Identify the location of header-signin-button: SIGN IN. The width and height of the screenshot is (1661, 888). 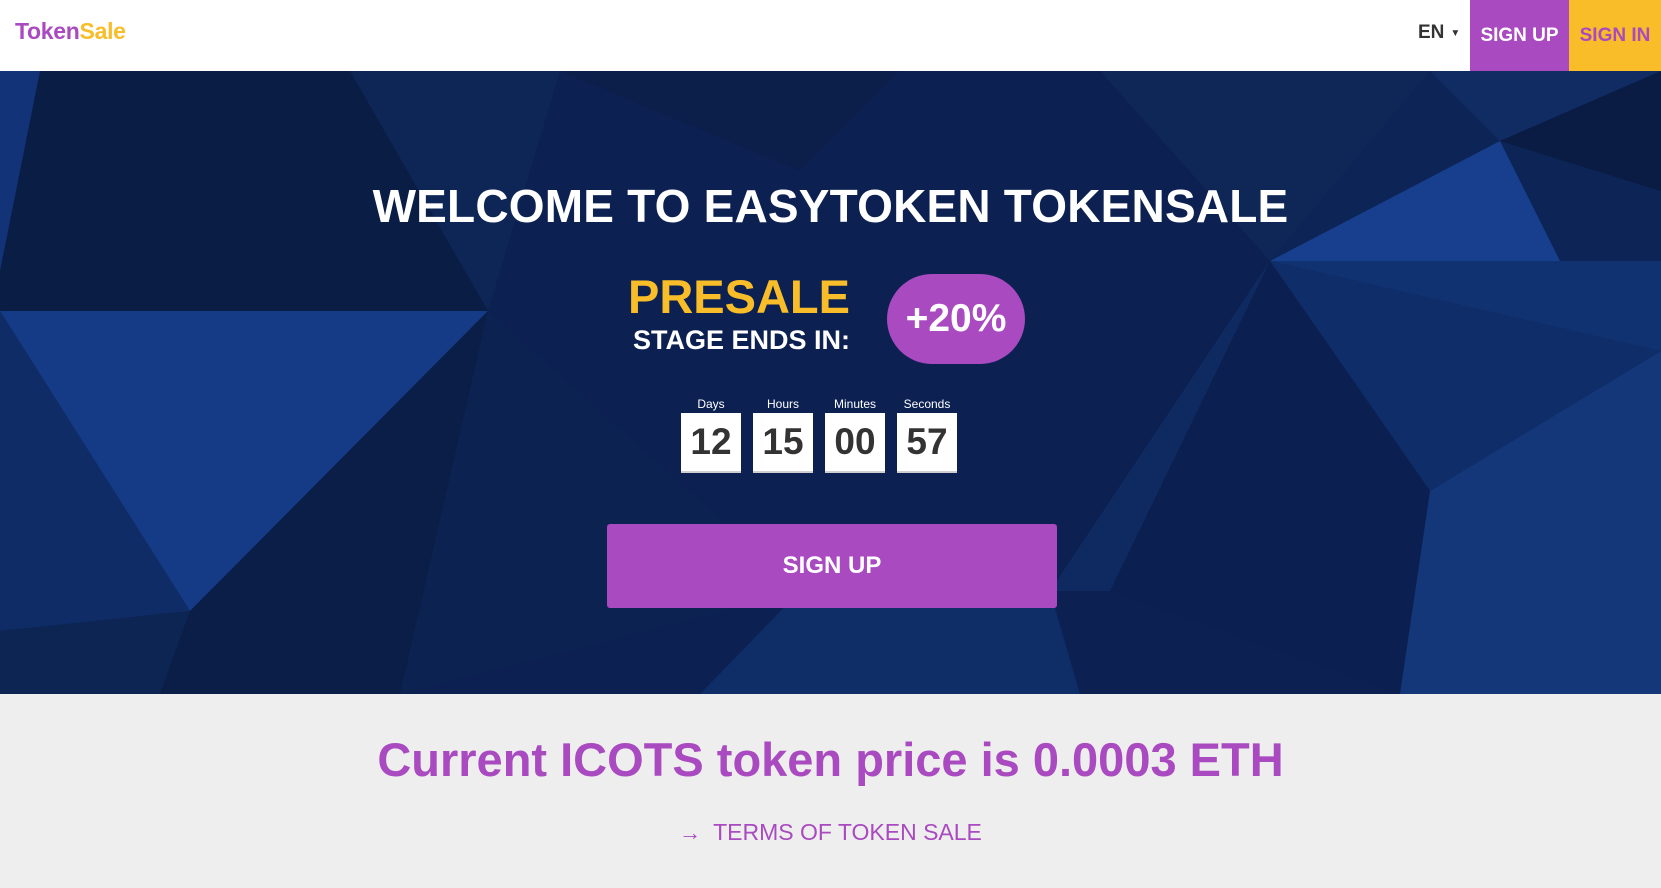
(1615, 35).